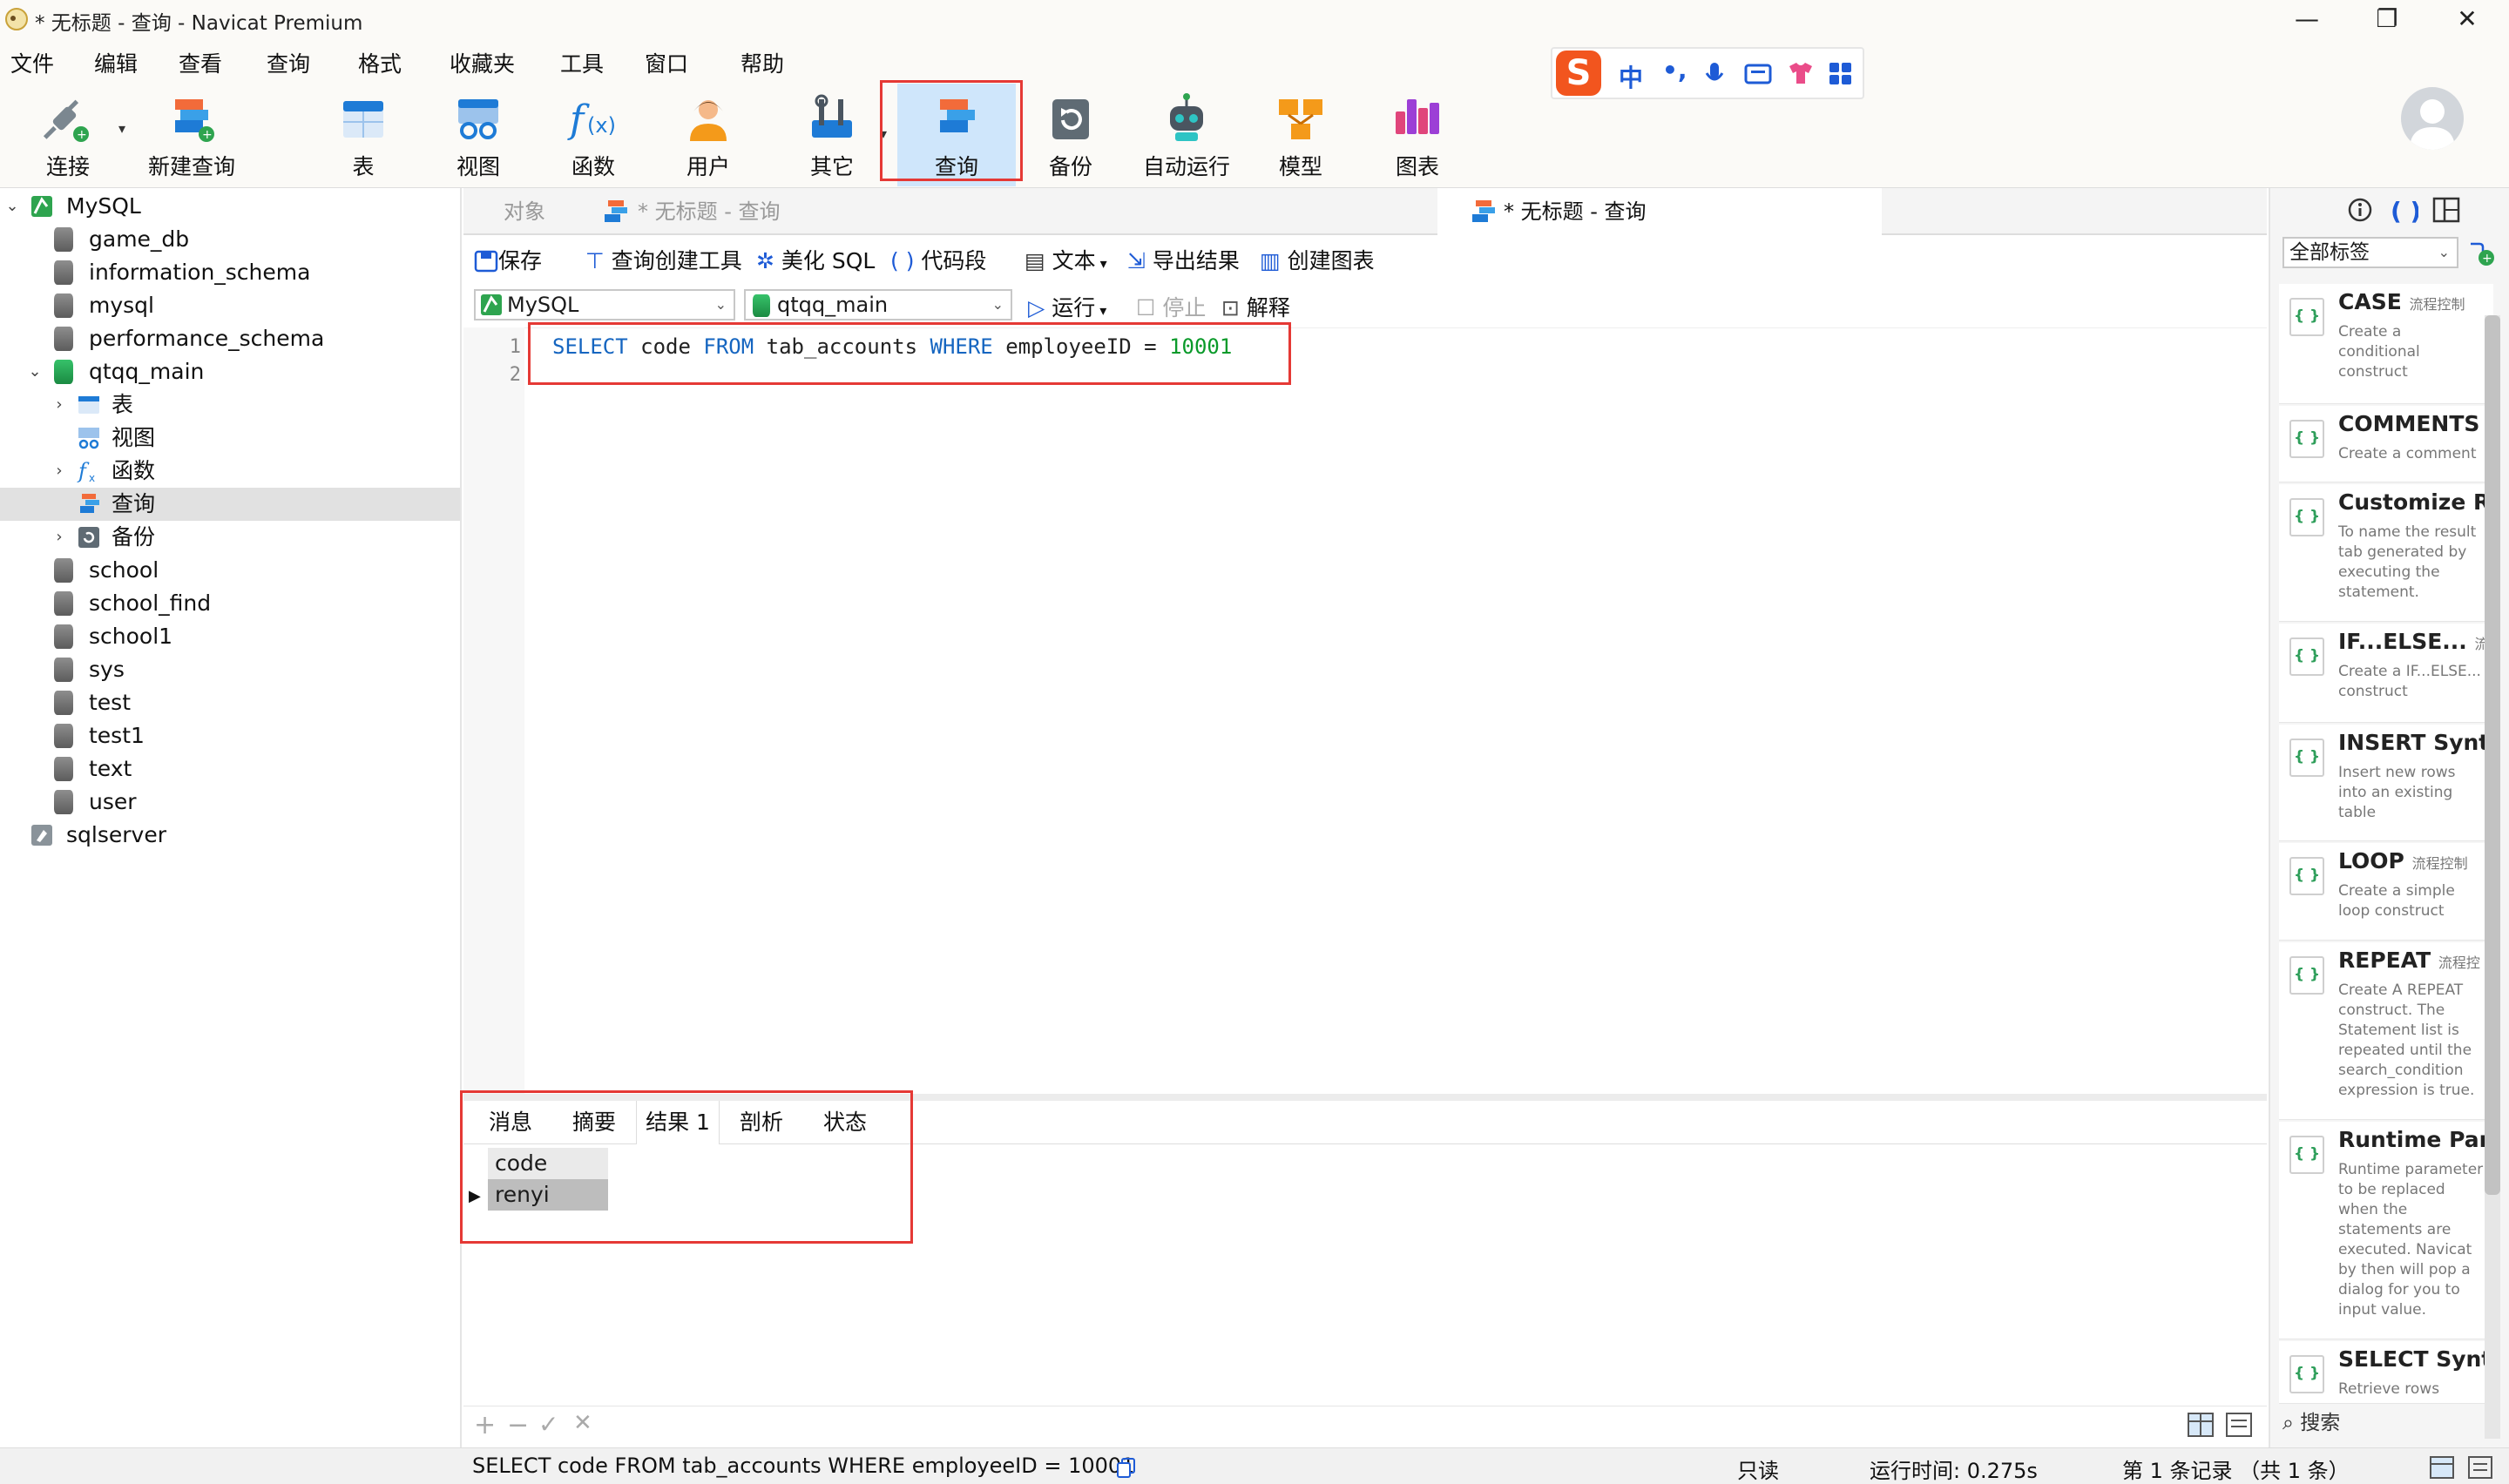 Image resolution: width=2509 pixels, height=1484 pixels. Describe the element at coordinates (2446, 210) in the screenshot. I see `layout-panel-icon` at that location.